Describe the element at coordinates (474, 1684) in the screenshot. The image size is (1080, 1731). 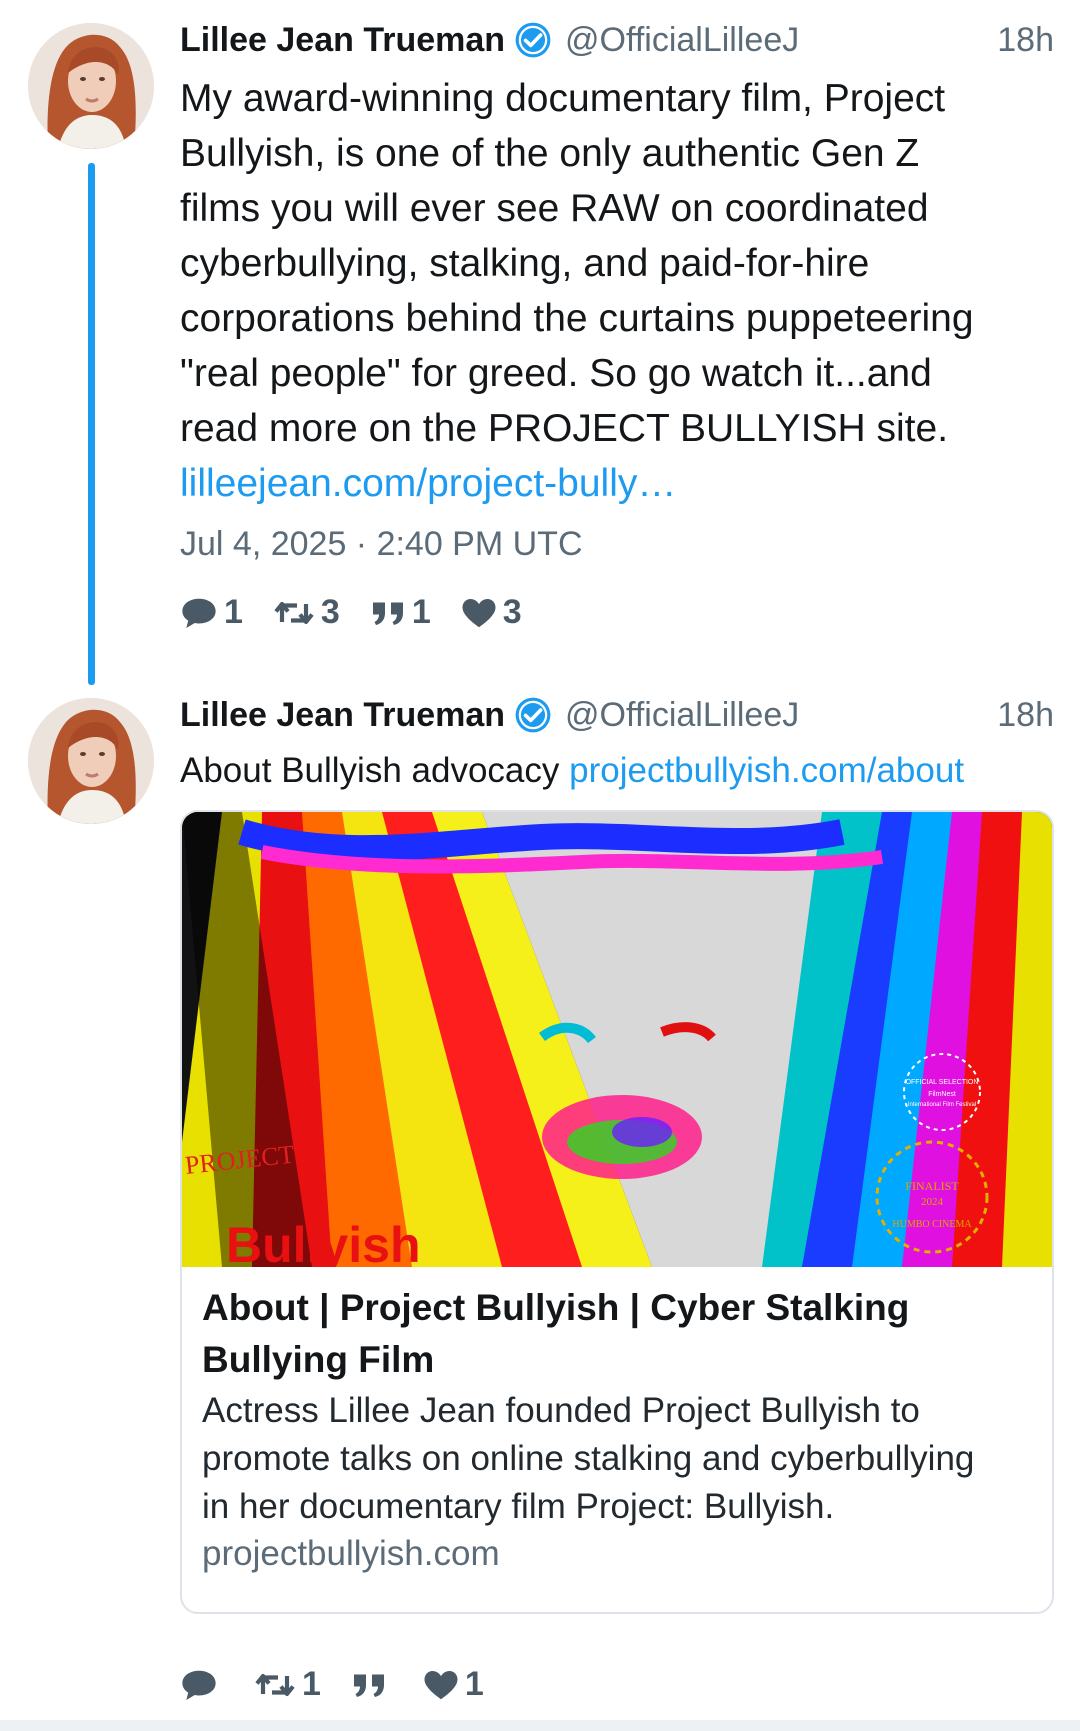
I see `like-count: 1` at that location.